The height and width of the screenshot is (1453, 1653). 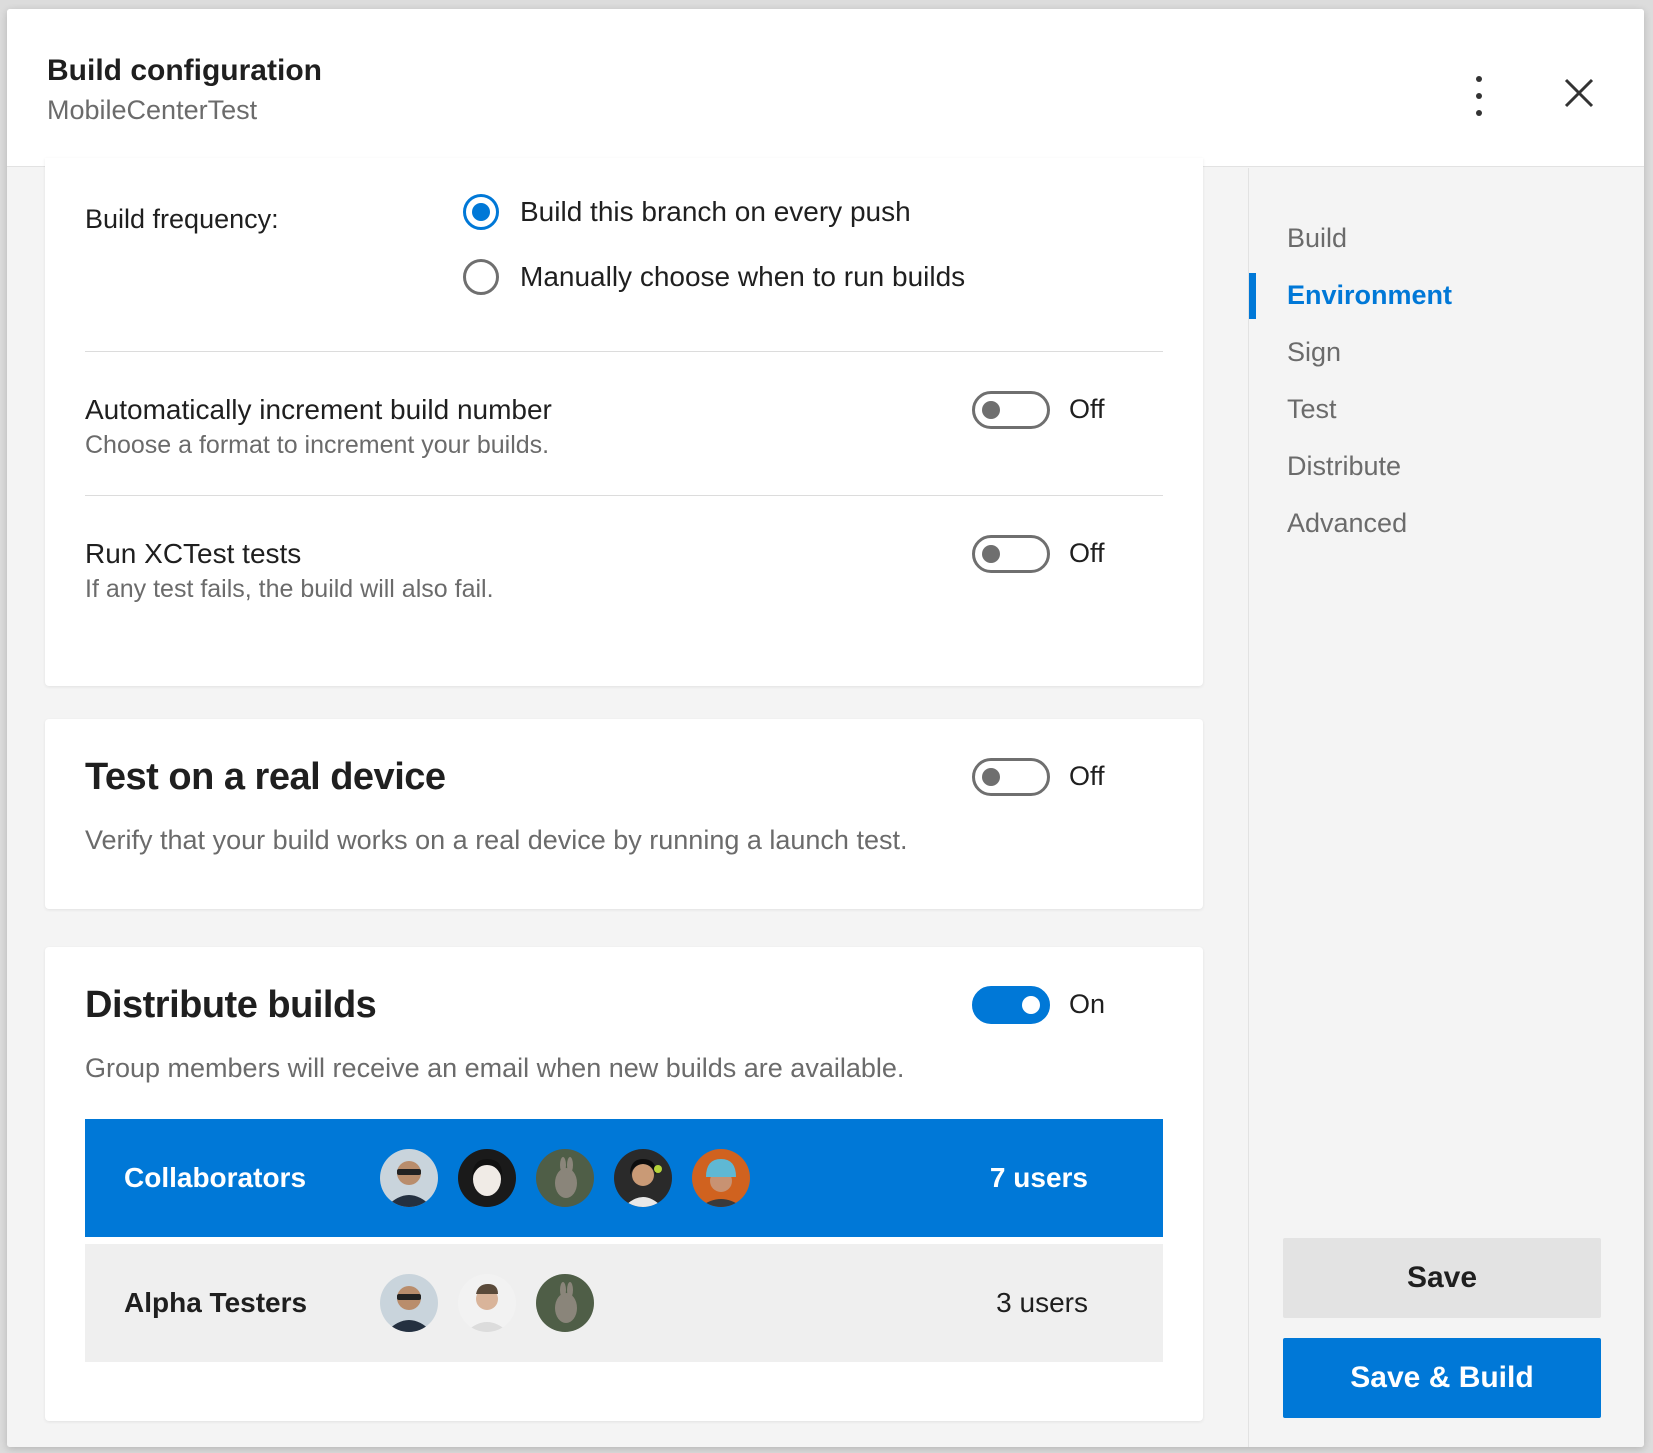 What do you see at coordinates (1446, 467) in the screenshot?
I see `nav-item-distribute: Distribute` at bounding box center [1446, 467].